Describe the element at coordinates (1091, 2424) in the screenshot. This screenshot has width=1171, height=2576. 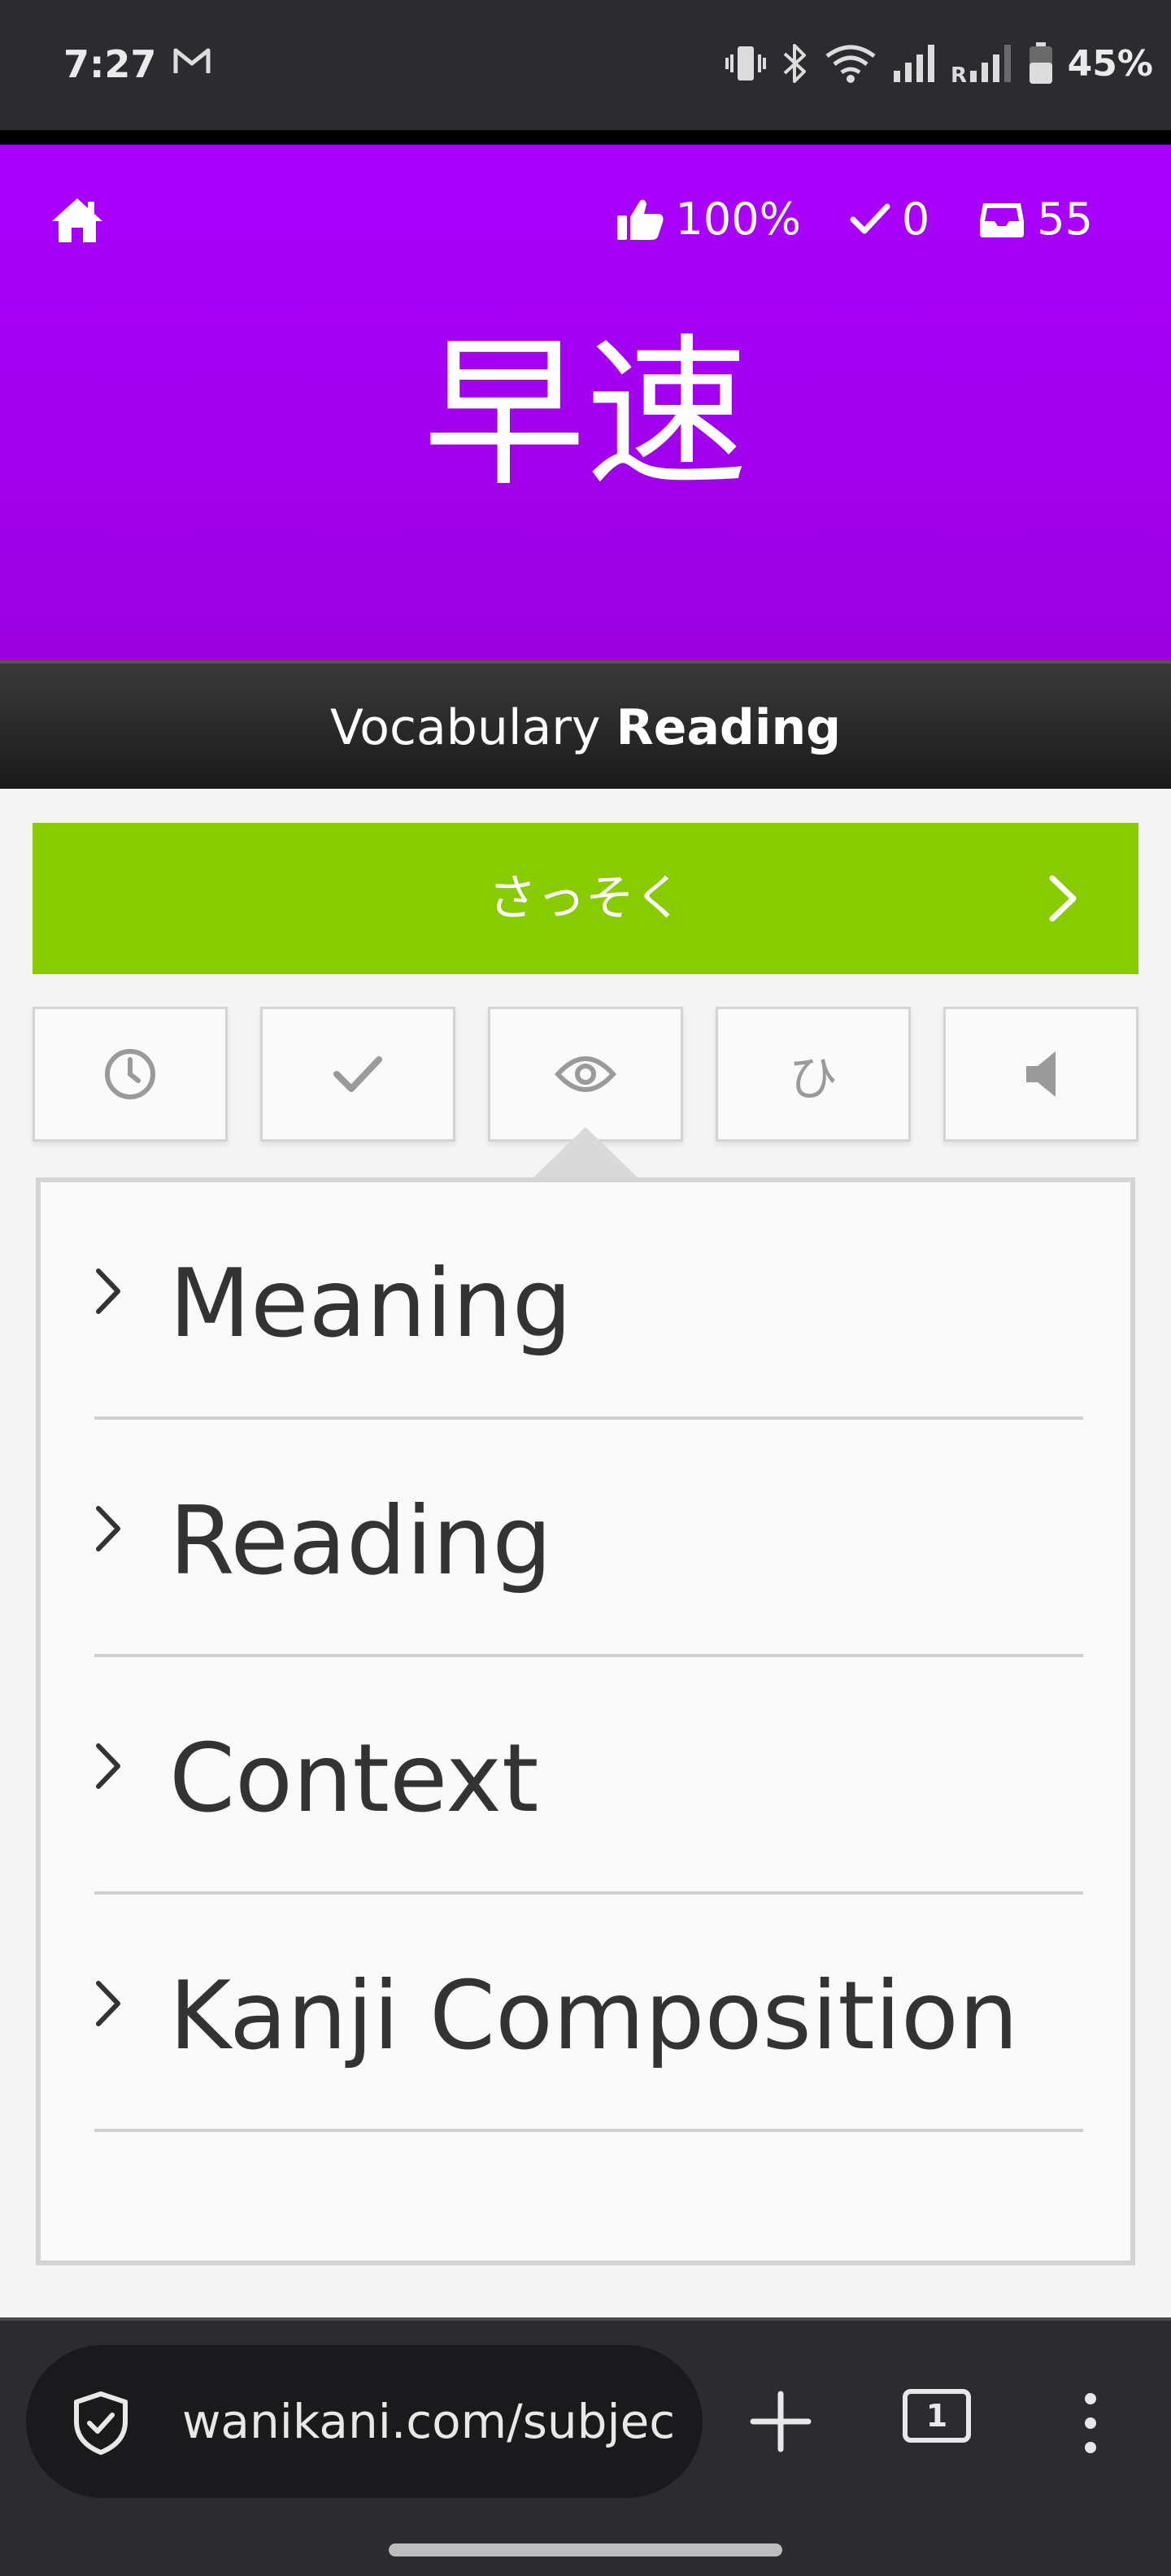
I see `overflow-menu-icon` at that location.